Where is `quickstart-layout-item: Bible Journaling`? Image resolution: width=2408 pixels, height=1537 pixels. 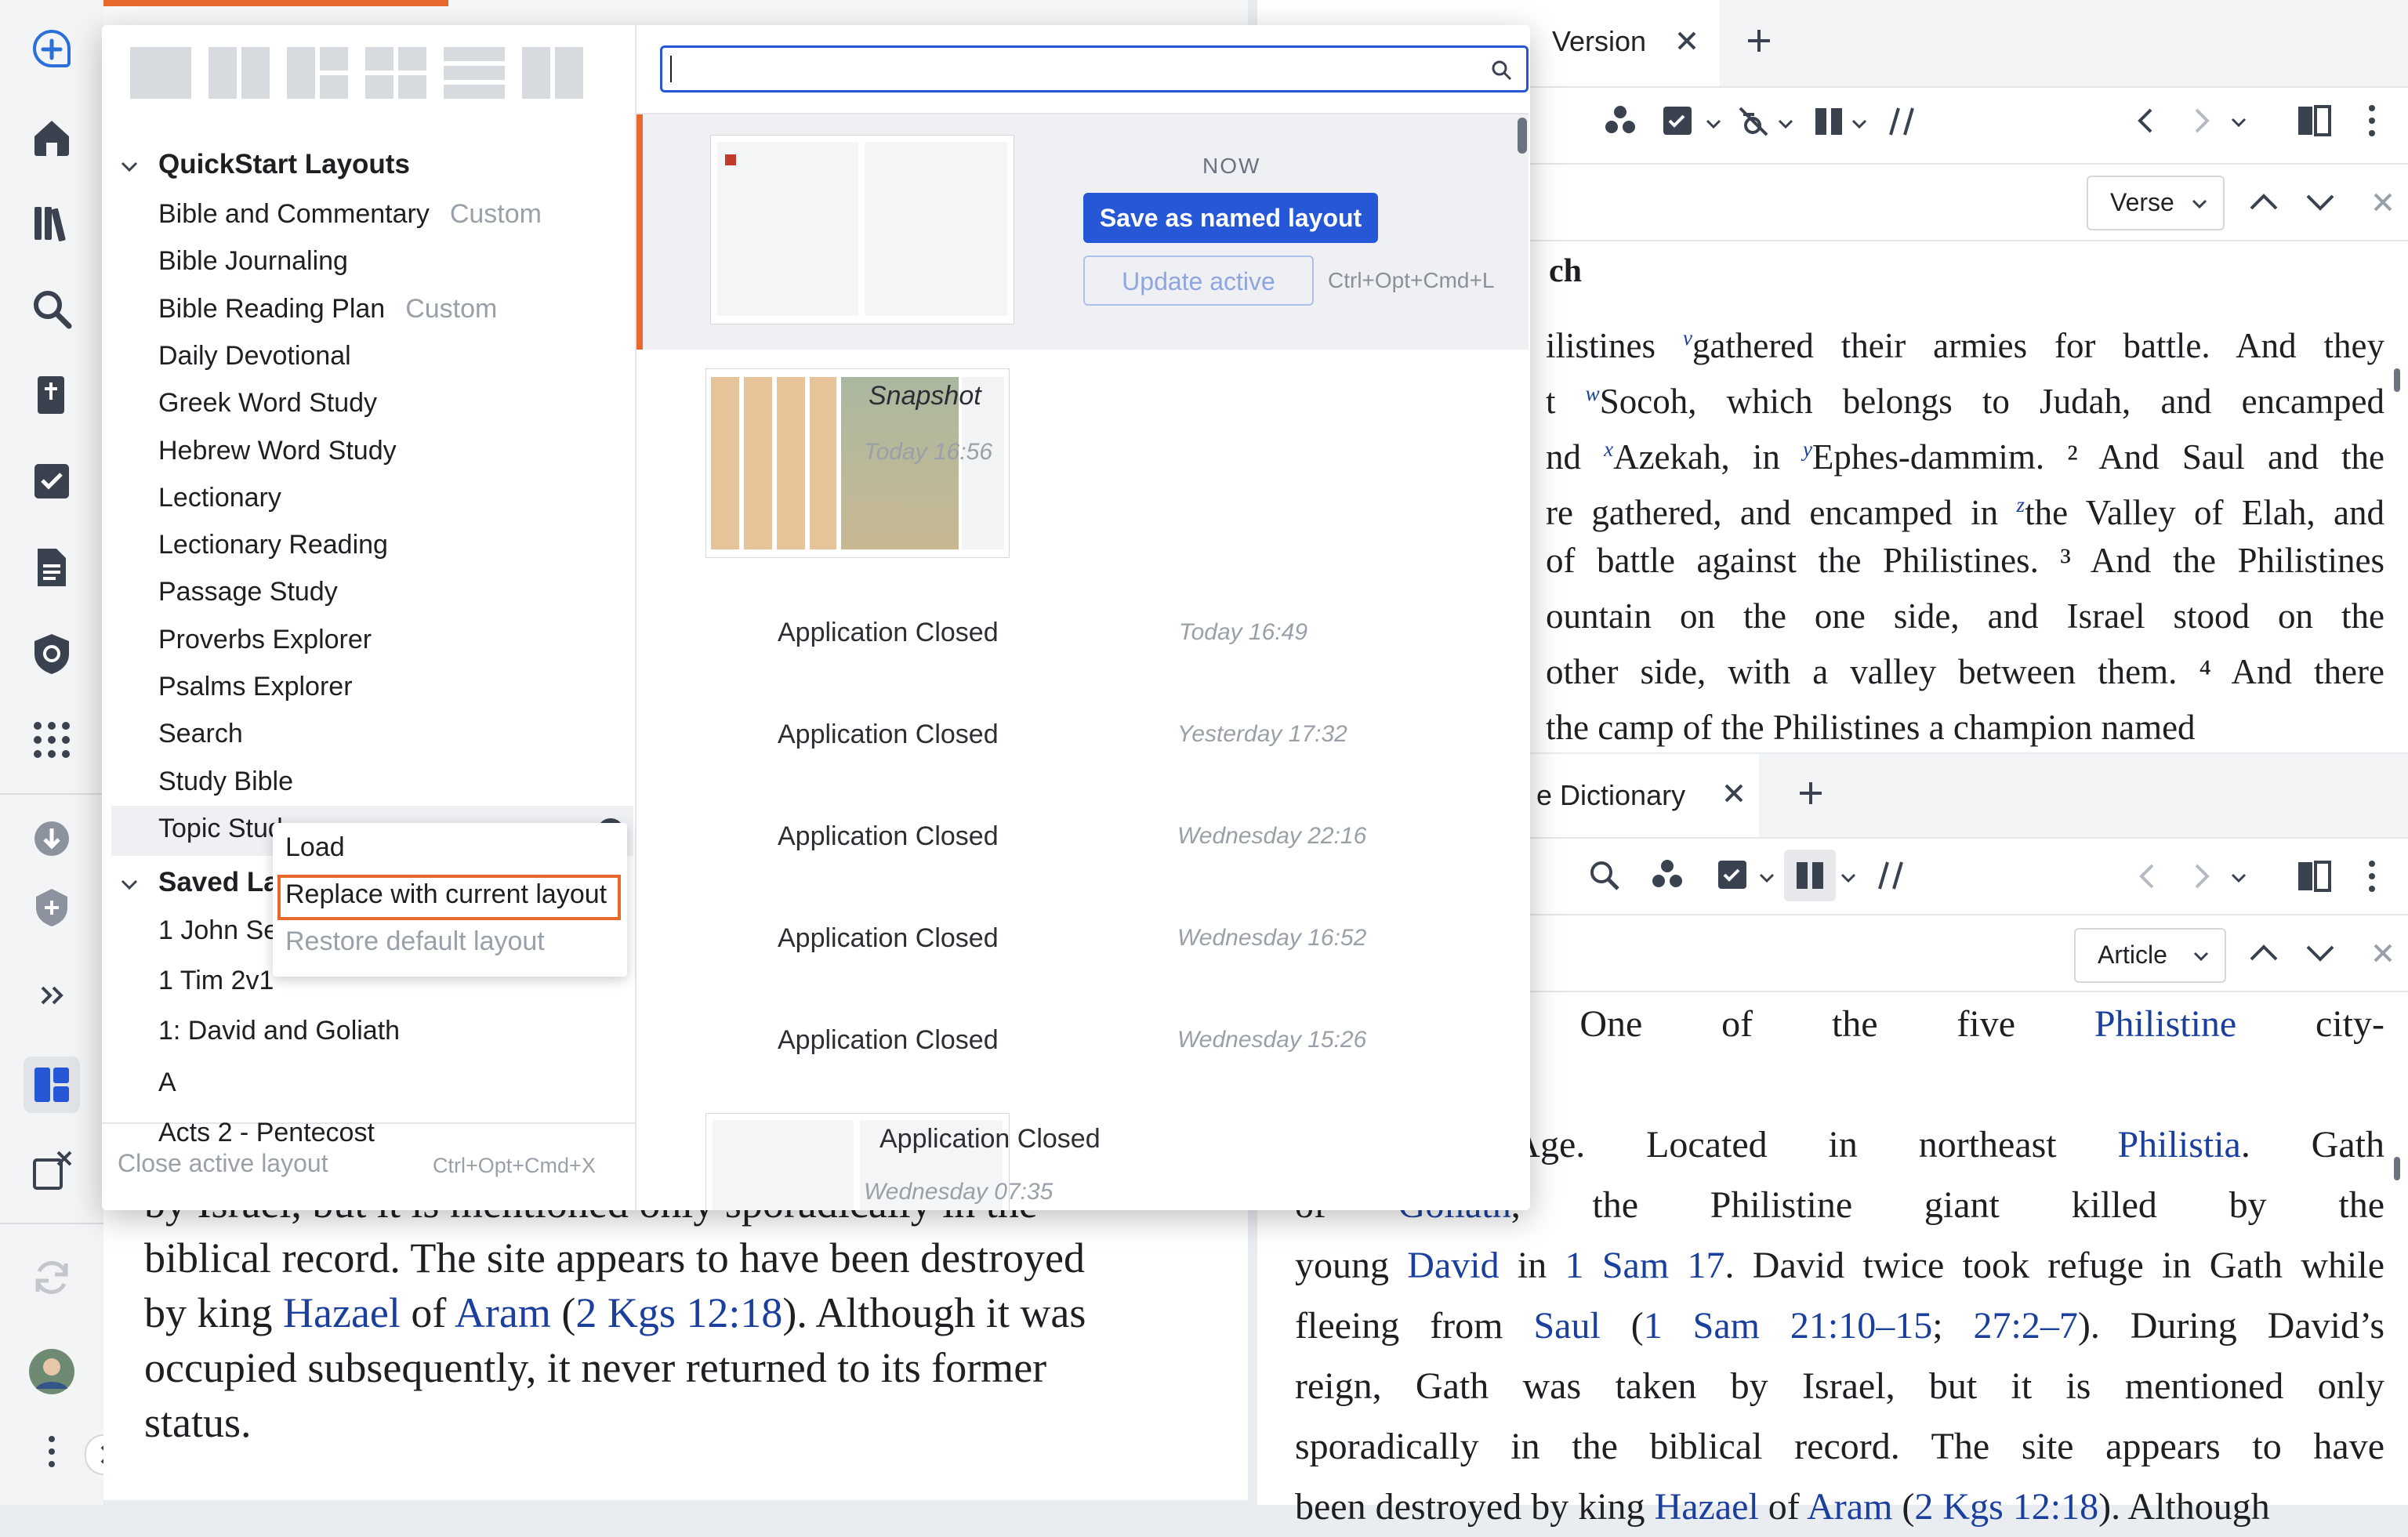 quickstart-layout-item: Bible Journaling is located at coordinates (253, 261).